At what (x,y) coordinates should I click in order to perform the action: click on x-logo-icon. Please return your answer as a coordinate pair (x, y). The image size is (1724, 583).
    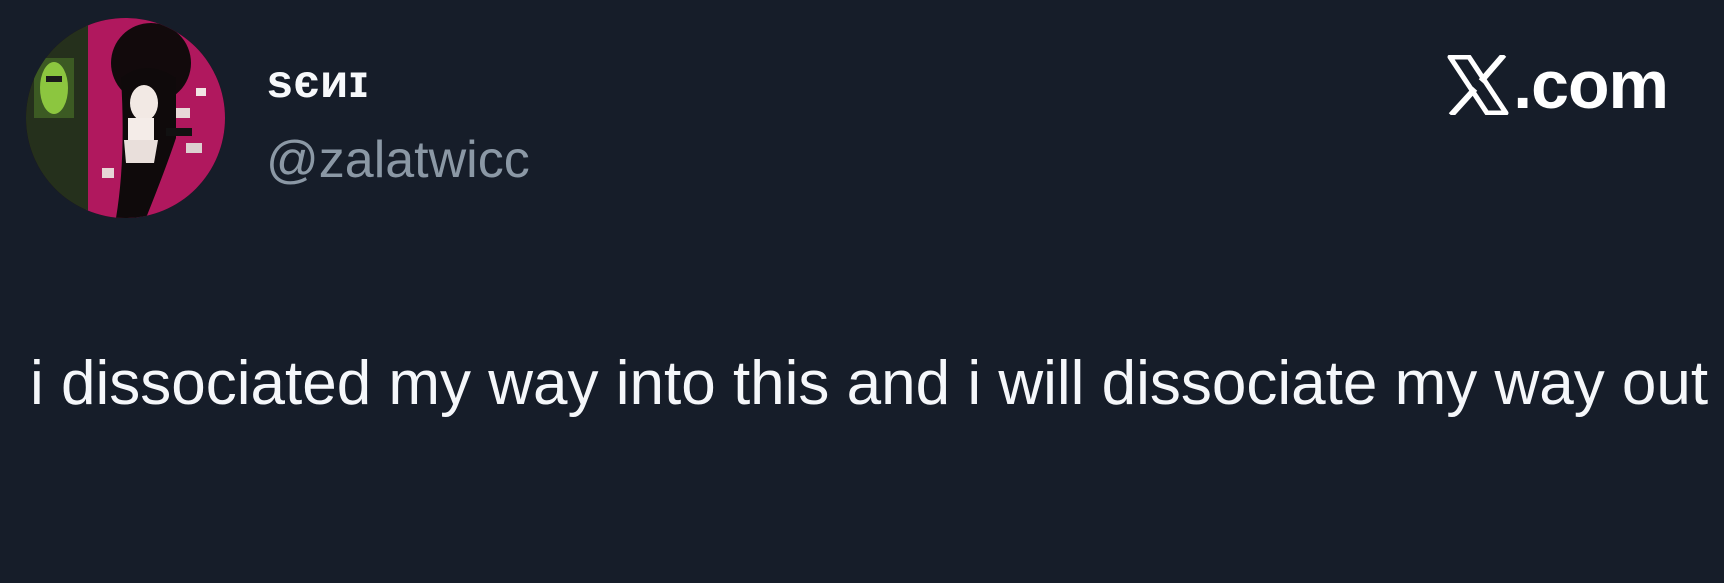
    Looking at the image, I should click on (1478, 85).